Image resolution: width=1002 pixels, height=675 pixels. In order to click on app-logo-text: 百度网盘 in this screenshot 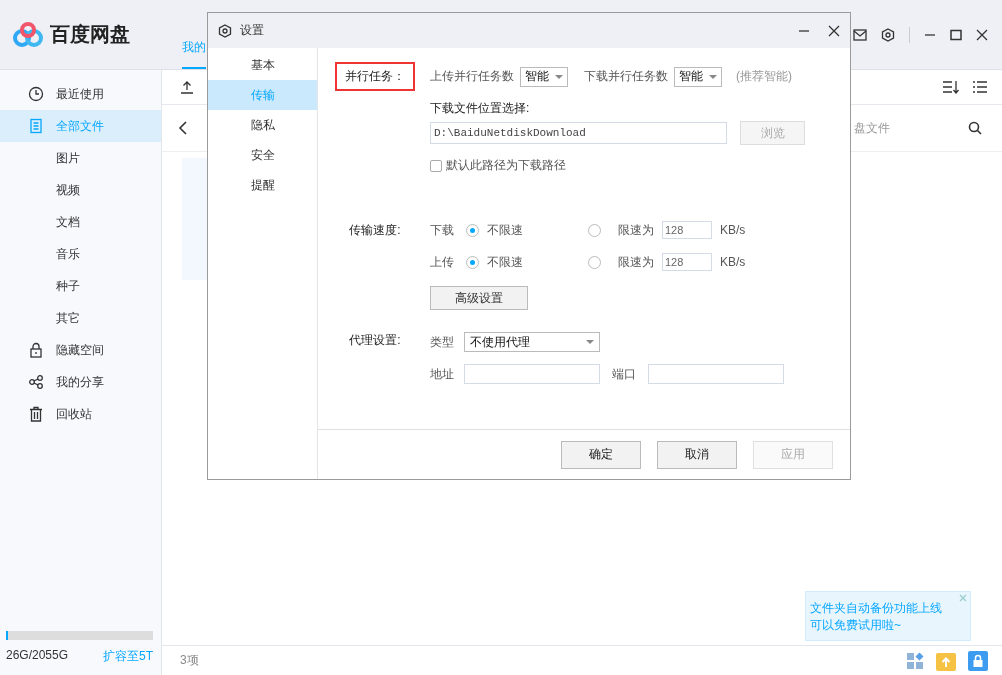, I will do `click(90, 34)`.